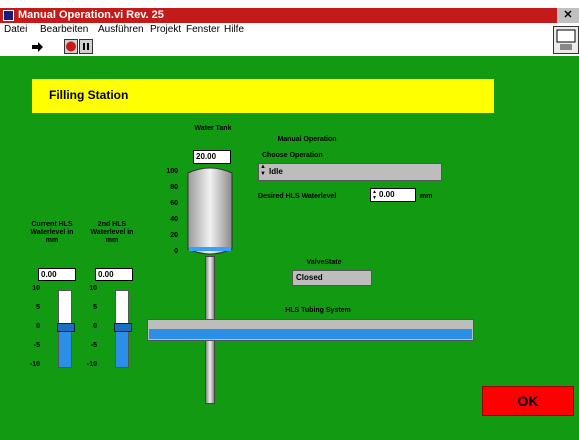 The width and height of the screenshot is (579, 440). Describe the element at coordinates (91, 364) in the screenshot. I see `slider2-tick: -10` at that location.